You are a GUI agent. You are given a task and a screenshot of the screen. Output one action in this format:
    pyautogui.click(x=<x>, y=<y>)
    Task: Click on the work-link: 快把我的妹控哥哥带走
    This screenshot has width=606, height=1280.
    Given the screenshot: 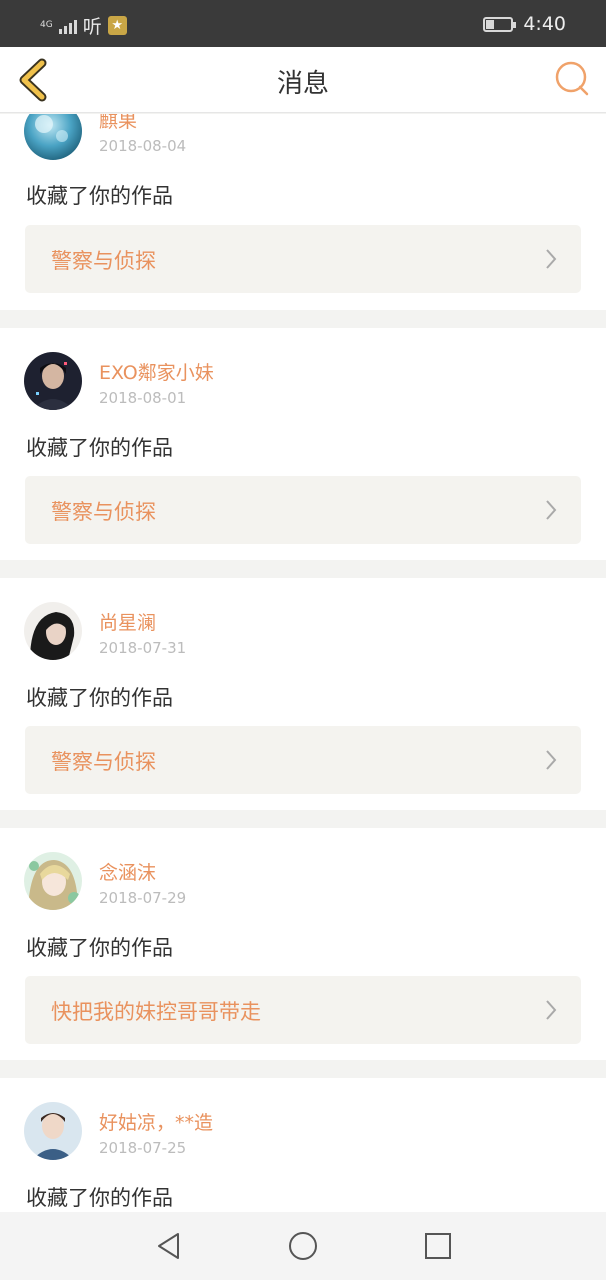 What is the action you would take?
    pyautogui.click(x=303, y=1010)
    